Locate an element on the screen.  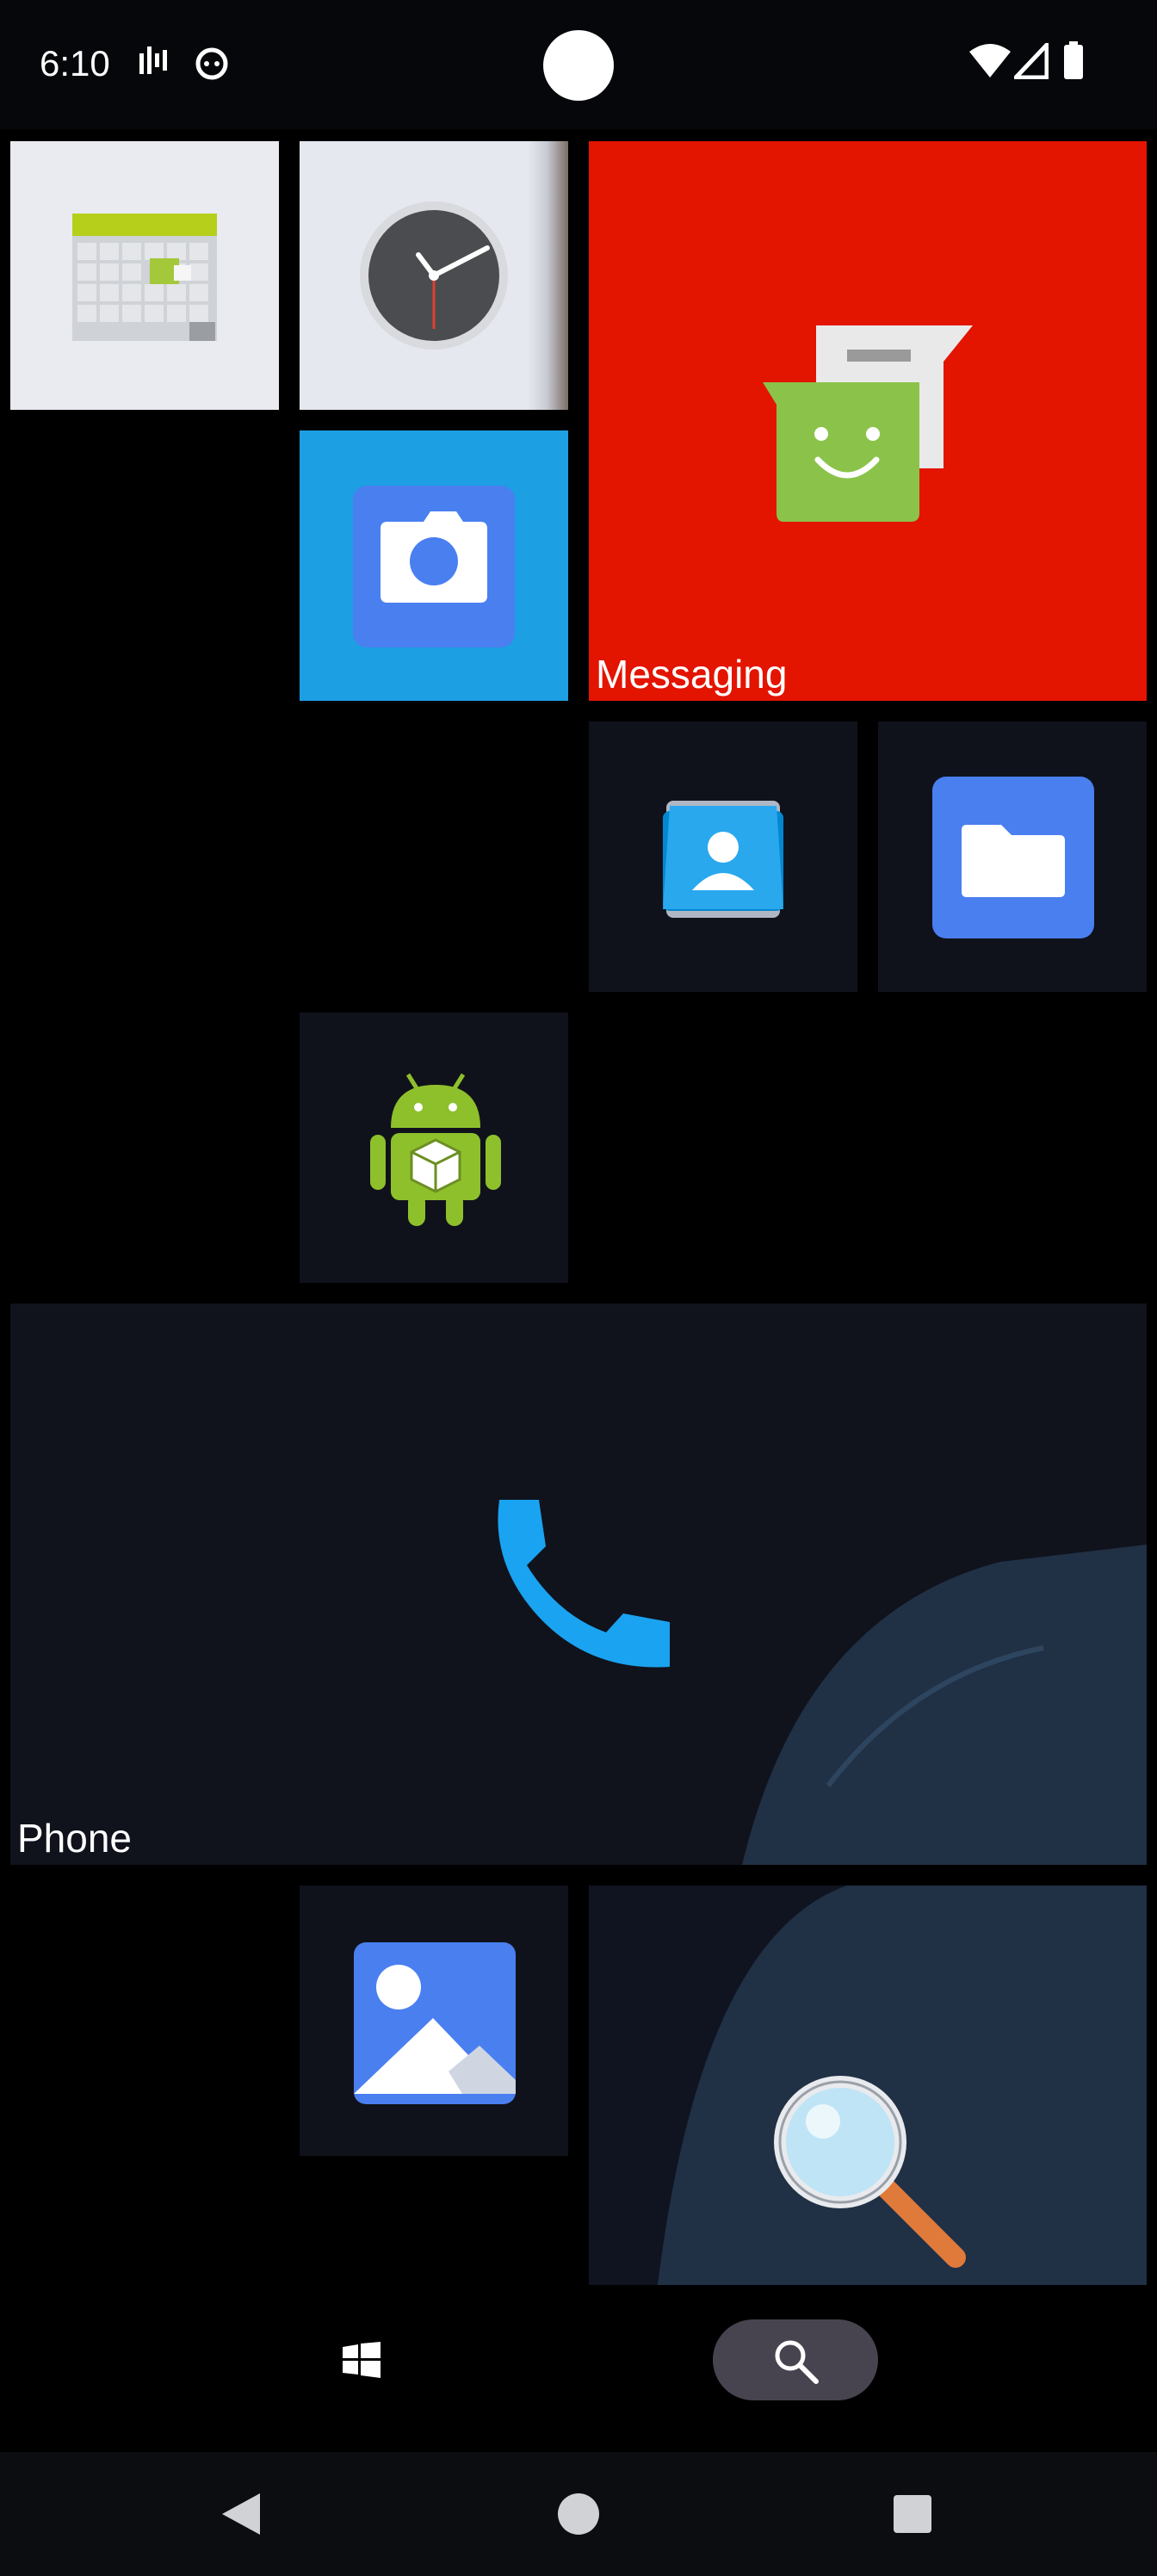
navigation-bar is located at coordinates (579, 2514).